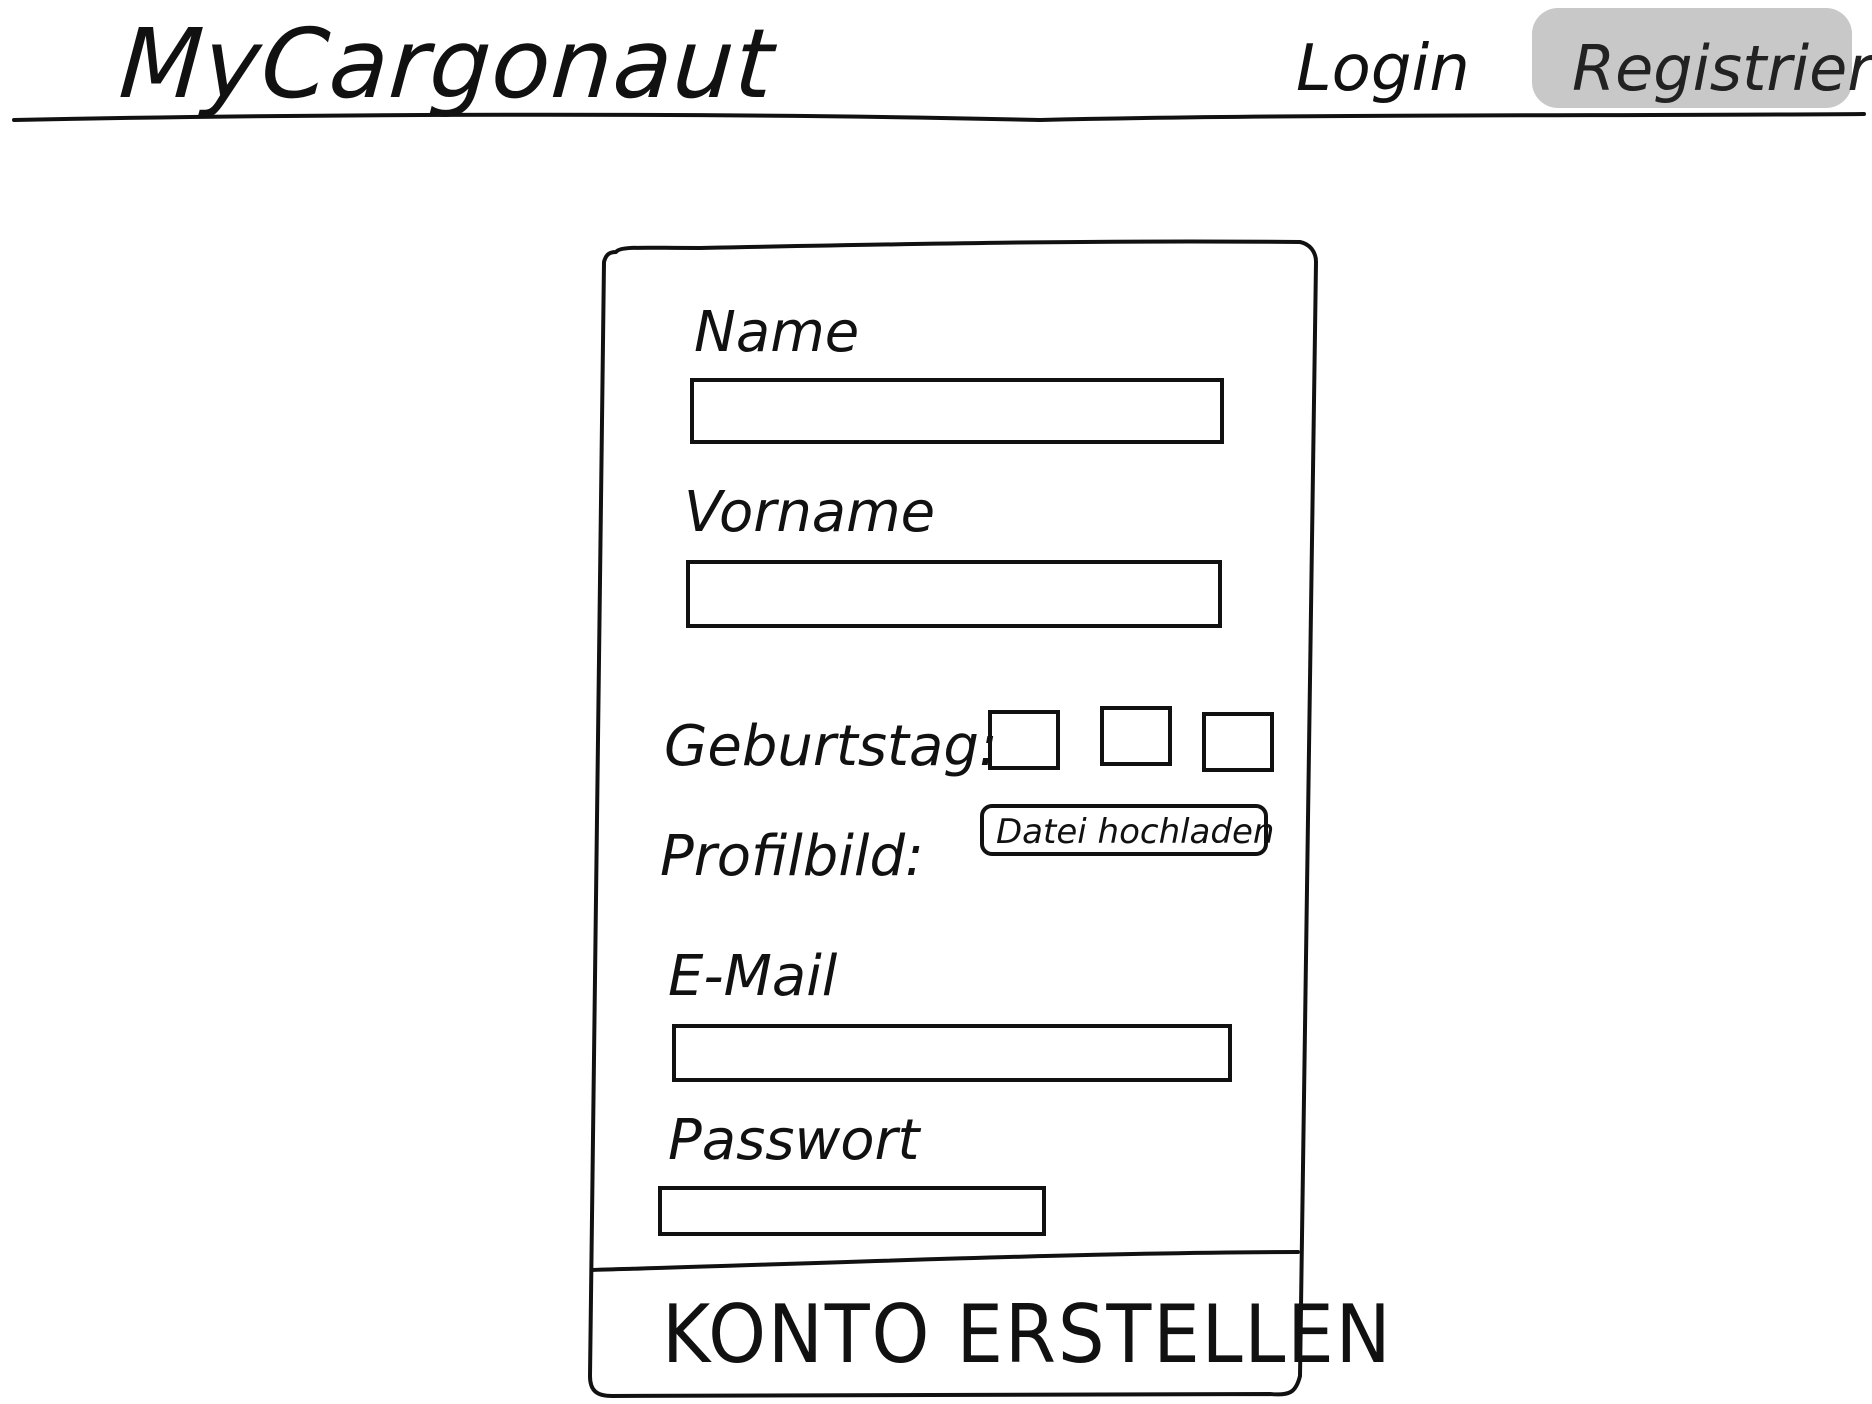 This screenshot has width=1872, height=1404. I want to click on upload-file-button: Datei hochladen, so click(1127, 830).